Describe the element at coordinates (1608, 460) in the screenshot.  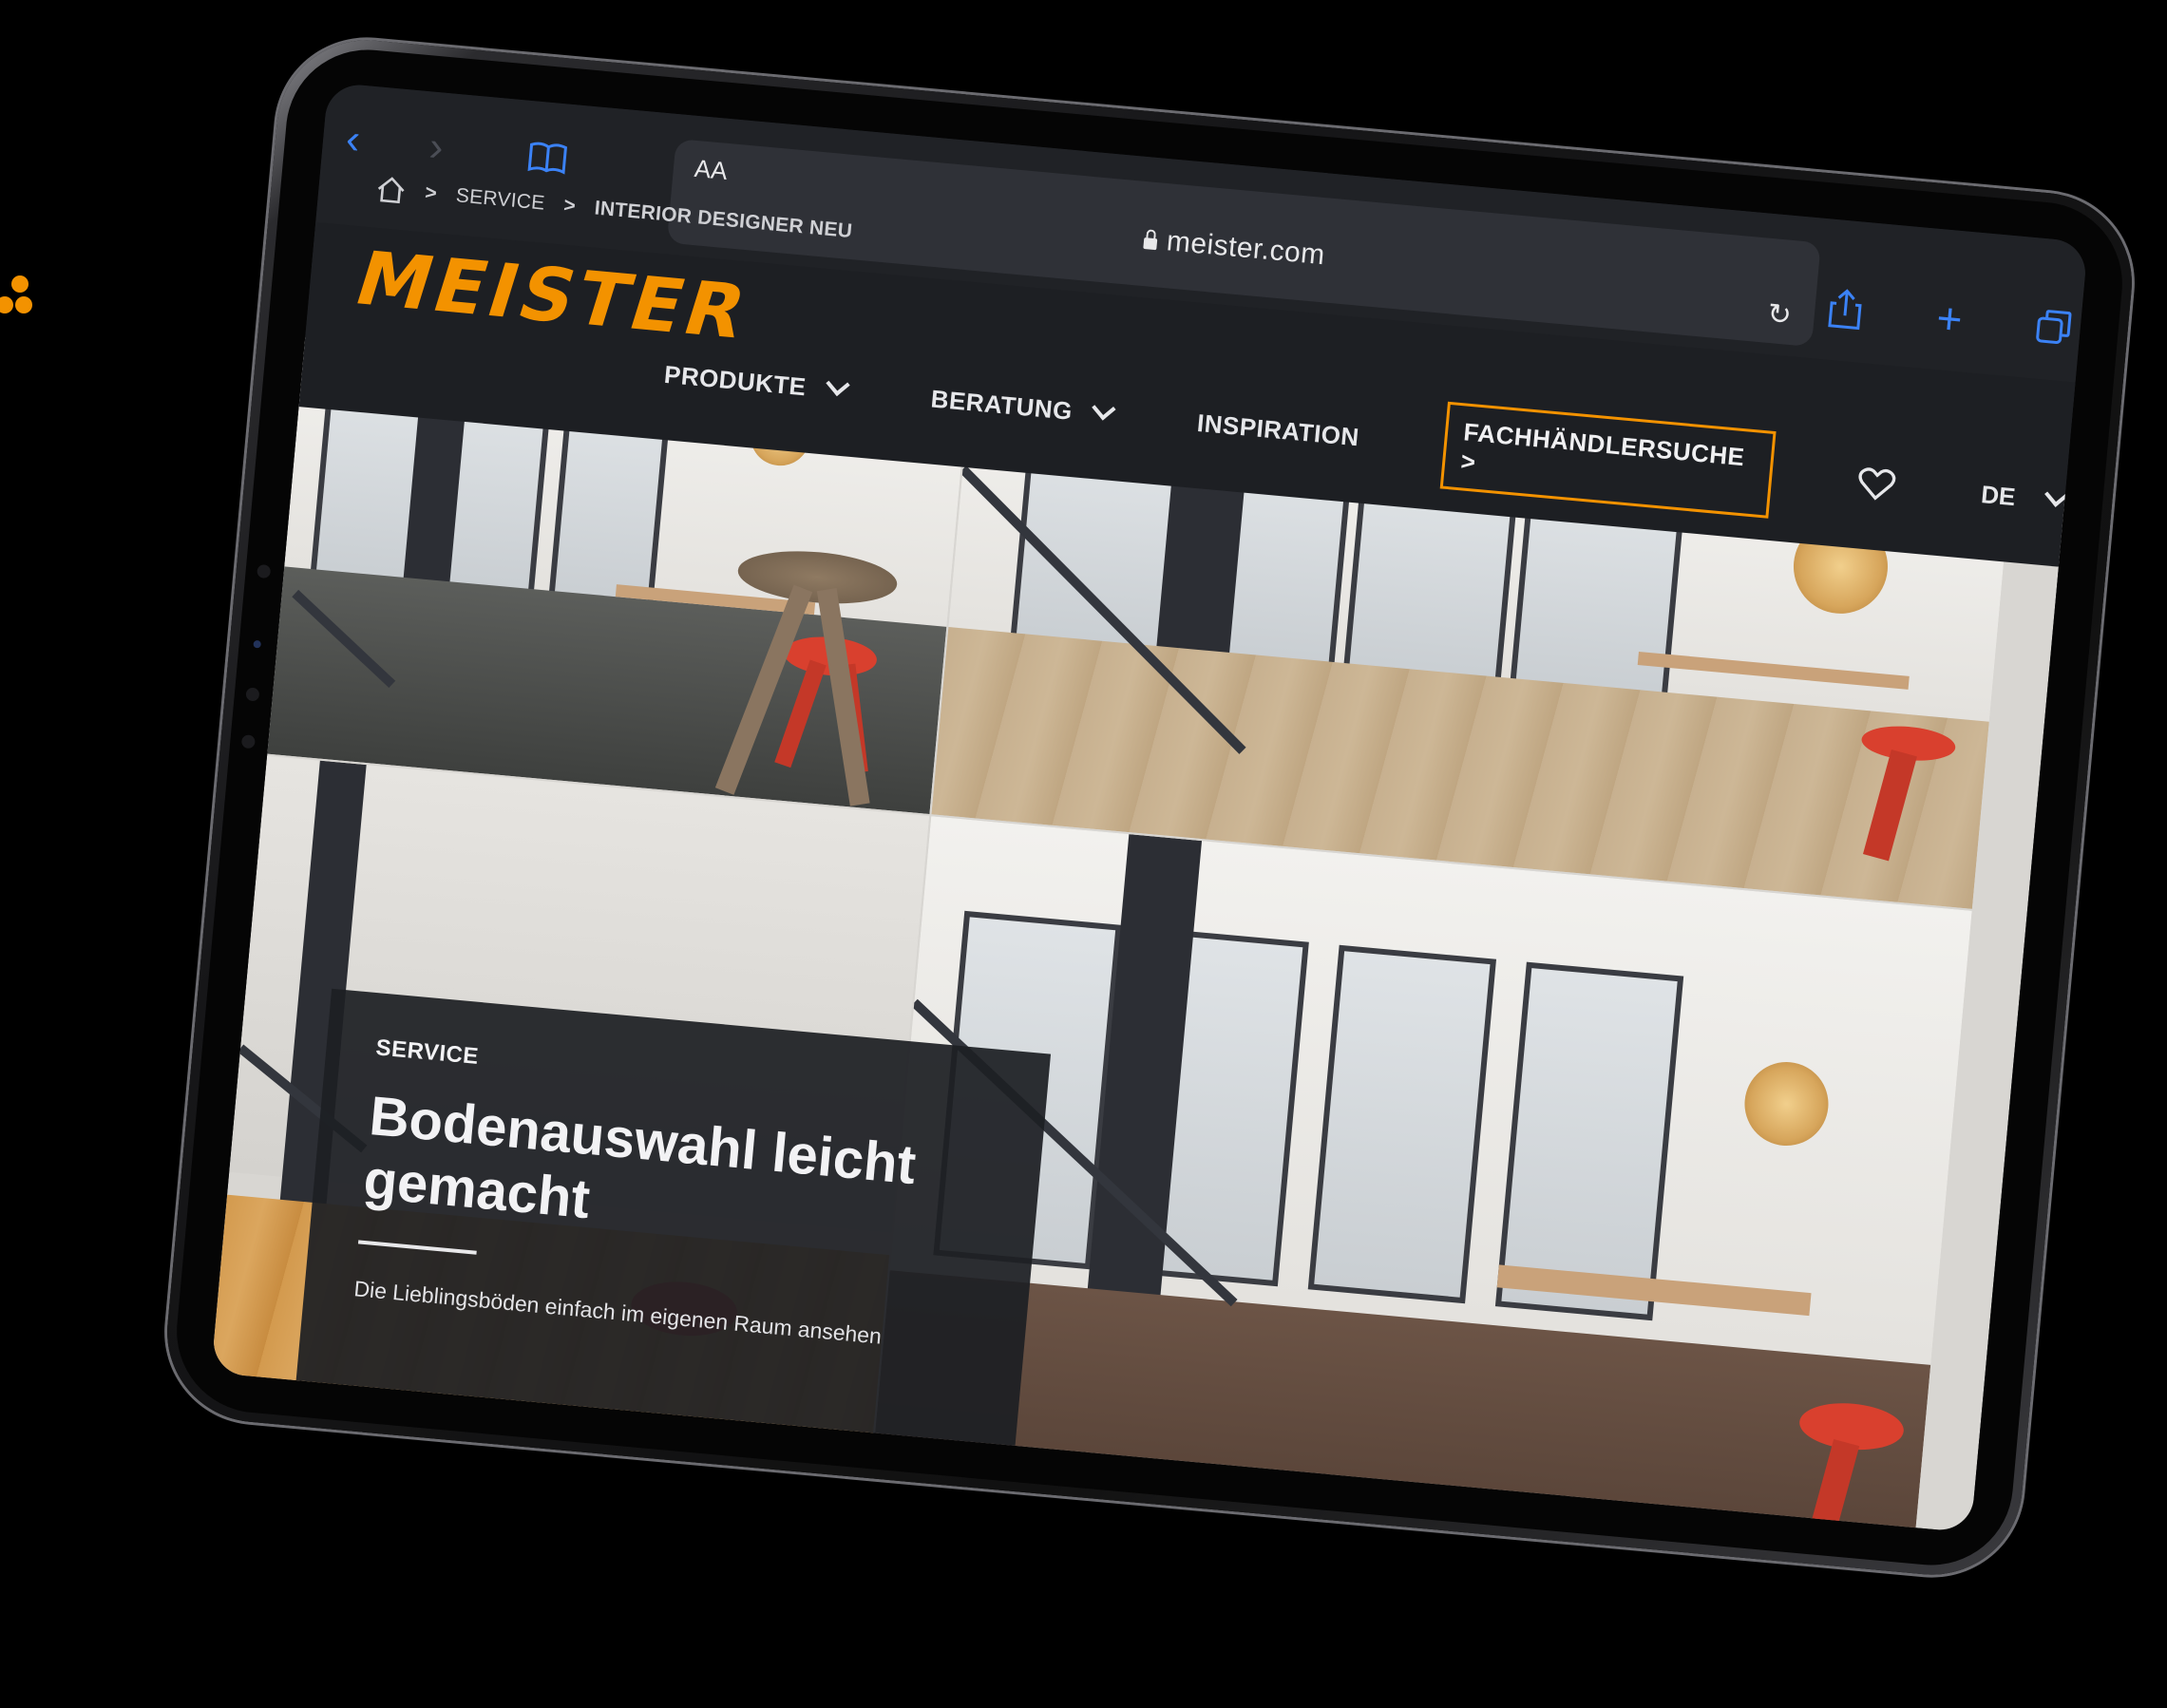
I see `dealer-search-button: FACHHÄNDLERSUCHE >` at that location.